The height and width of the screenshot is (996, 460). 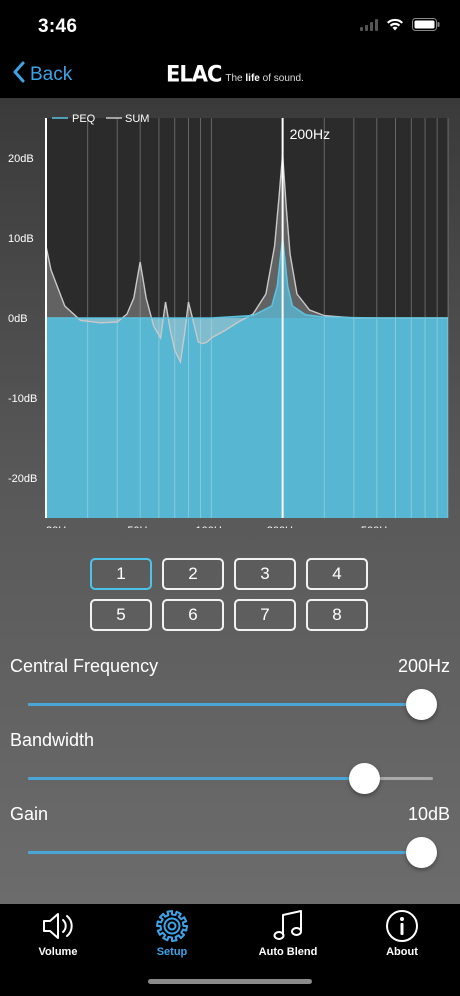 I want to click on battery-icon, so click(x=426, y=27).